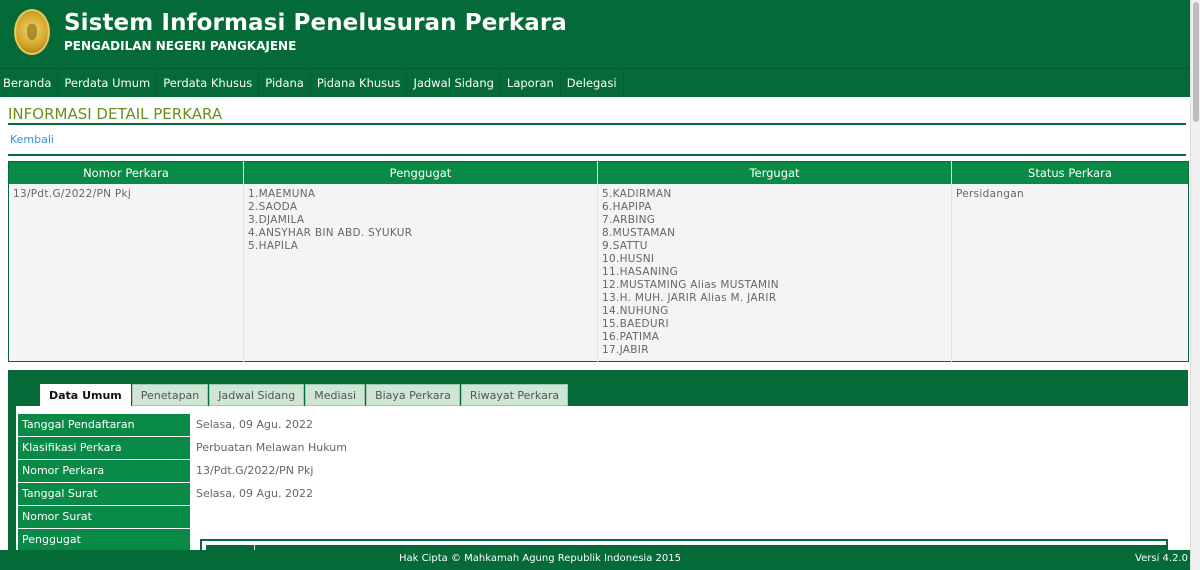 The image size is (1200, 570). Describe the element at coordinates (72, 193) in the screenshot. I see `case-number: 13/Pdt.G/2022/PN Pkj` at that location.